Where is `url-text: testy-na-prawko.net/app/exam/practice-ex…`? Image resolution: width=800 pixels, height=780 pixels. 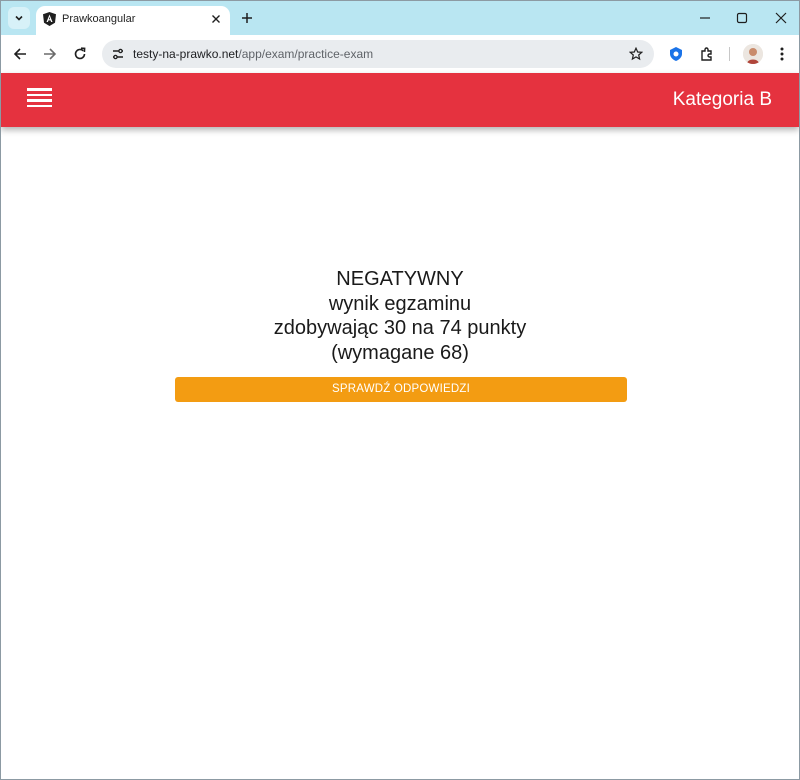
url-text: testy-na-prawko.net/app/exam/practice-ex… is located at coordinates (253, 54).